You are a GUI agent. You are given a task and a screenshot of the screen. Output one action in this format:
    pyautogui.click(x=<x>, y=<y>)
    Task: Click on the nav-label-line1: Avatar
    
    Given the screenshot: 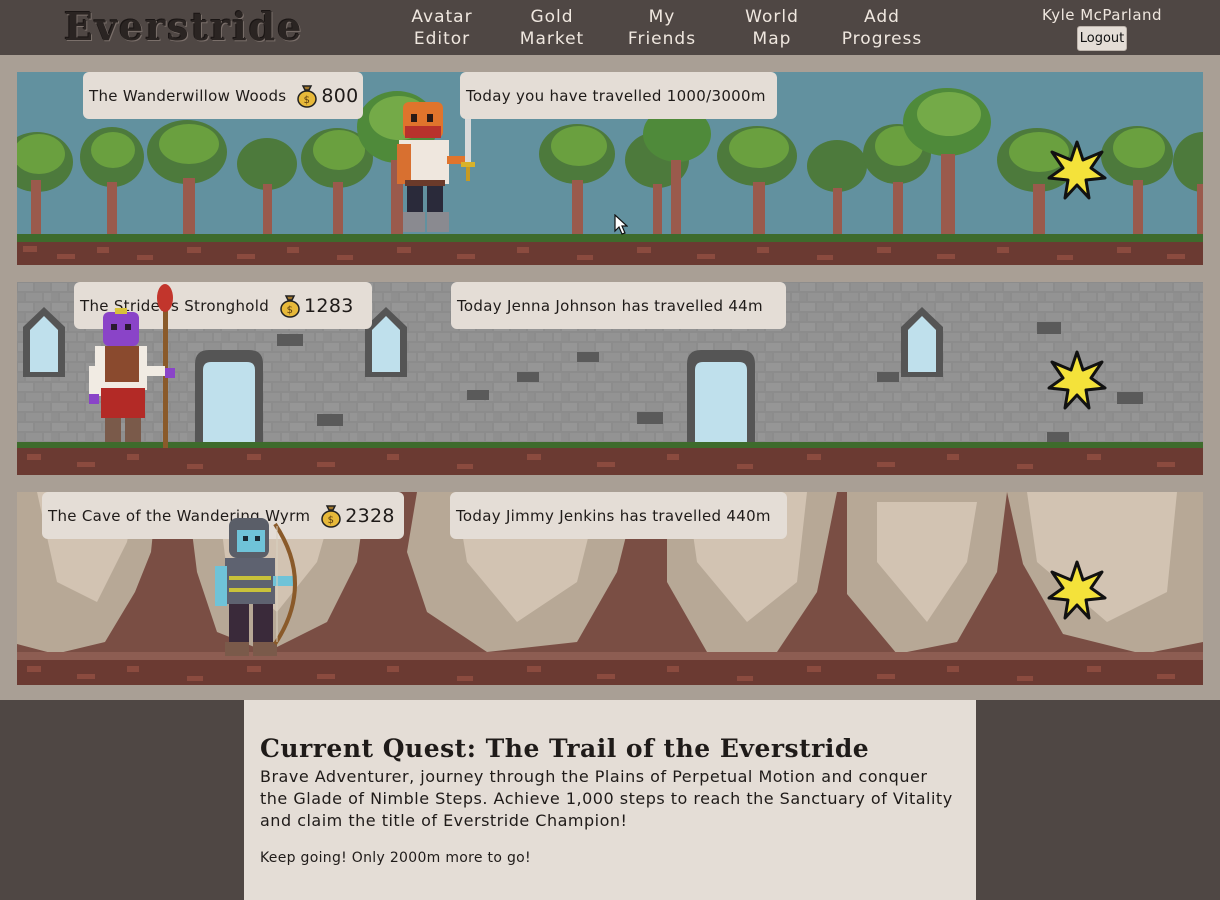 What is the action you would take?
    pyautogui.click(x=442, y=17)
    